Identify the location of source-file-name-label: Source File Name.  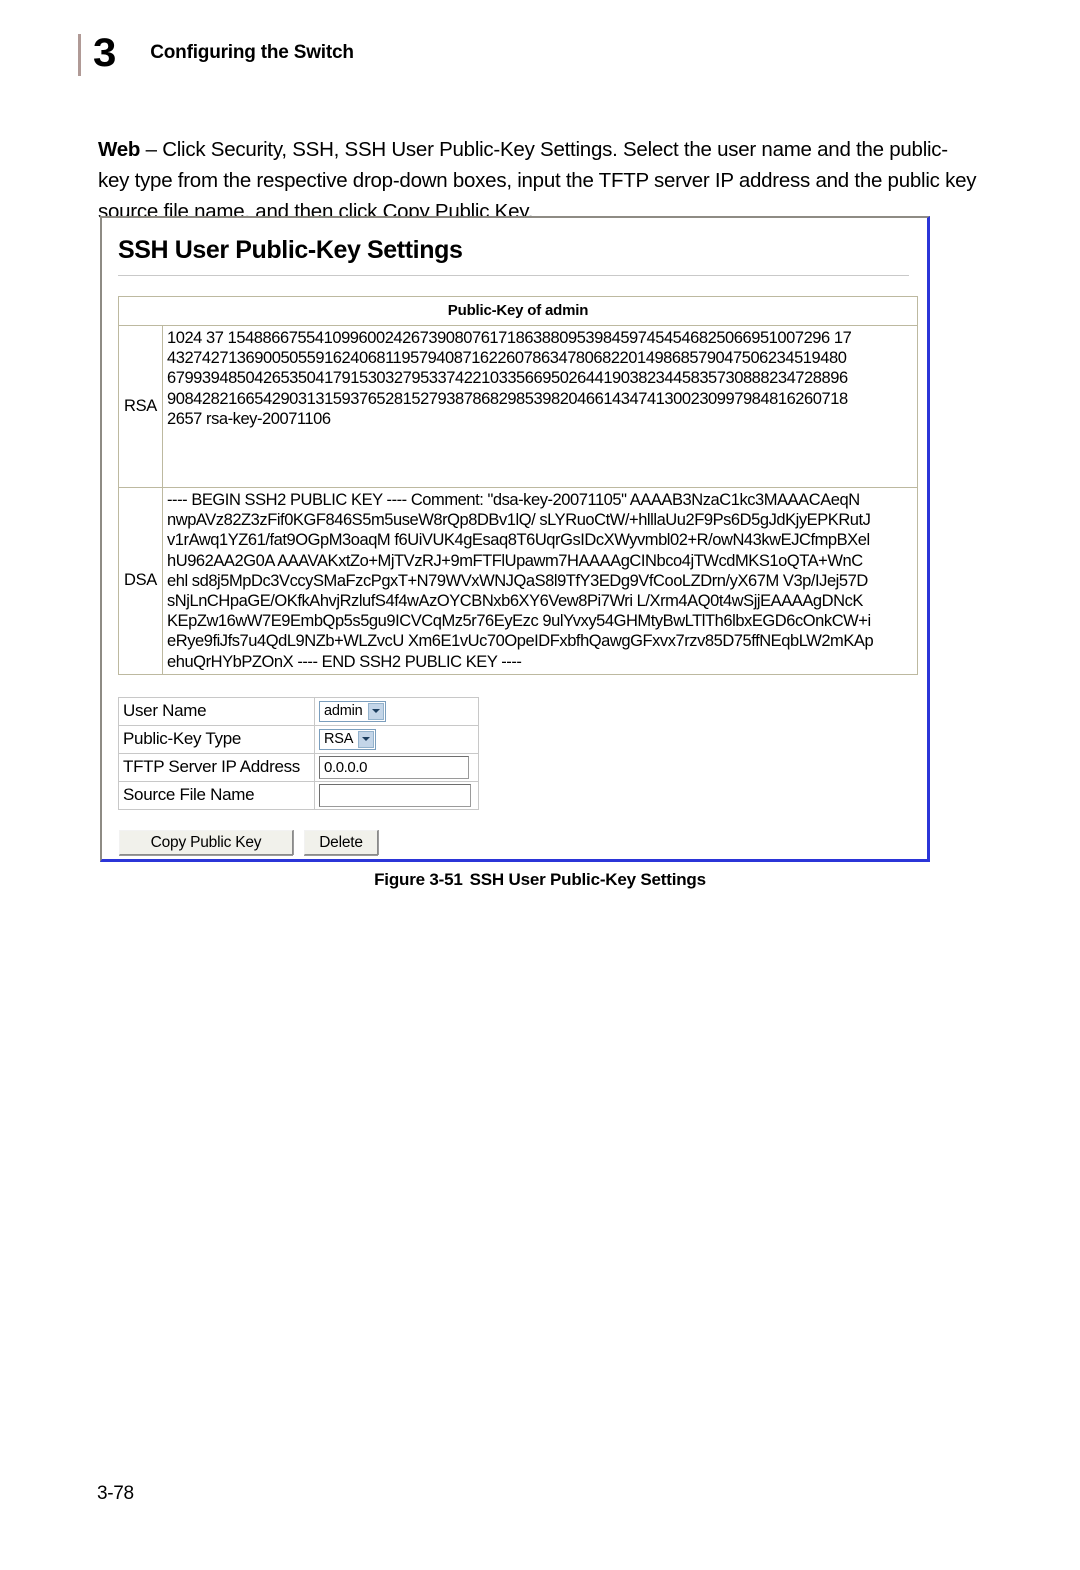
(216, 795).